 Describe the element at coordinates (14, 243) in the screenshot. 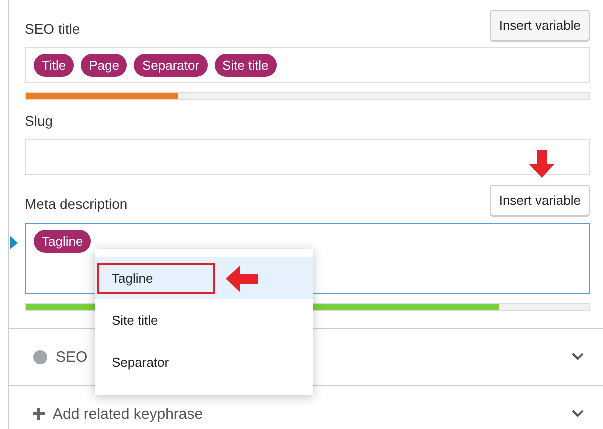

I see `caret-icon` at that location.